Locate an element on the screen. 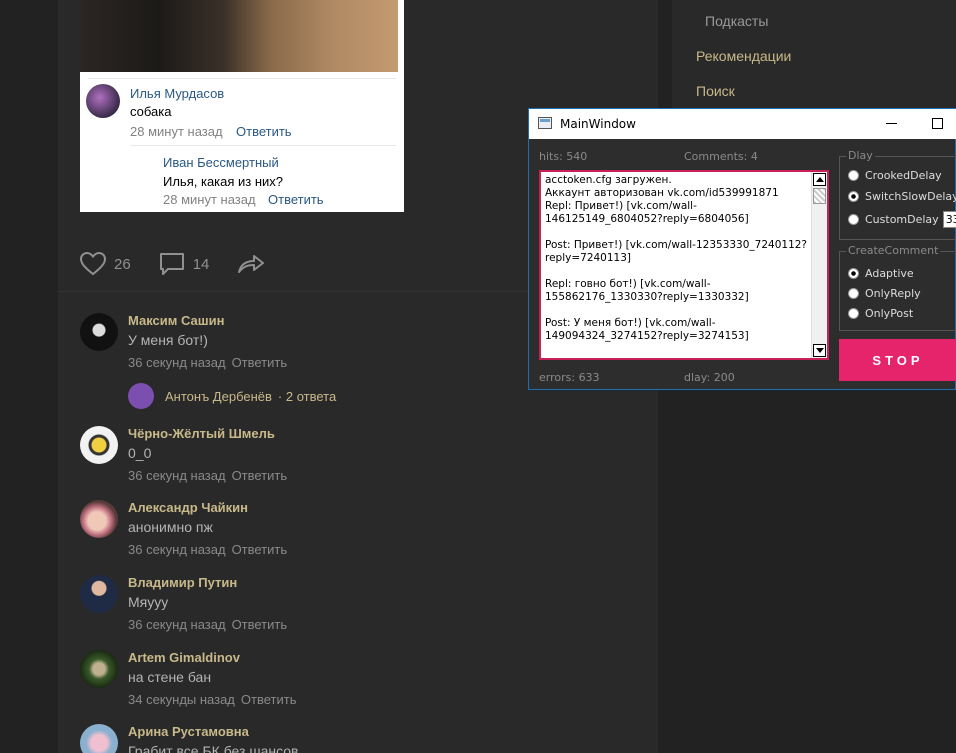 The width and height of the screenshot is (956, 753). stop-button: STOP is located at coordinates (897, 360).